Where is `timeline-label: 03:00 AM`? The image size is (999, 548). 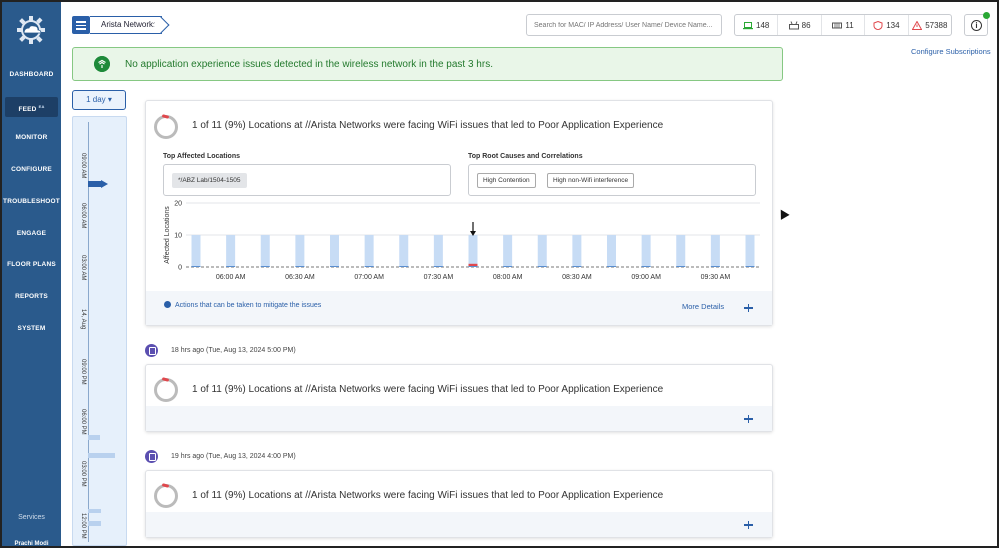 timeline-label: 03:00 AM is located at coordinates (83, 268).